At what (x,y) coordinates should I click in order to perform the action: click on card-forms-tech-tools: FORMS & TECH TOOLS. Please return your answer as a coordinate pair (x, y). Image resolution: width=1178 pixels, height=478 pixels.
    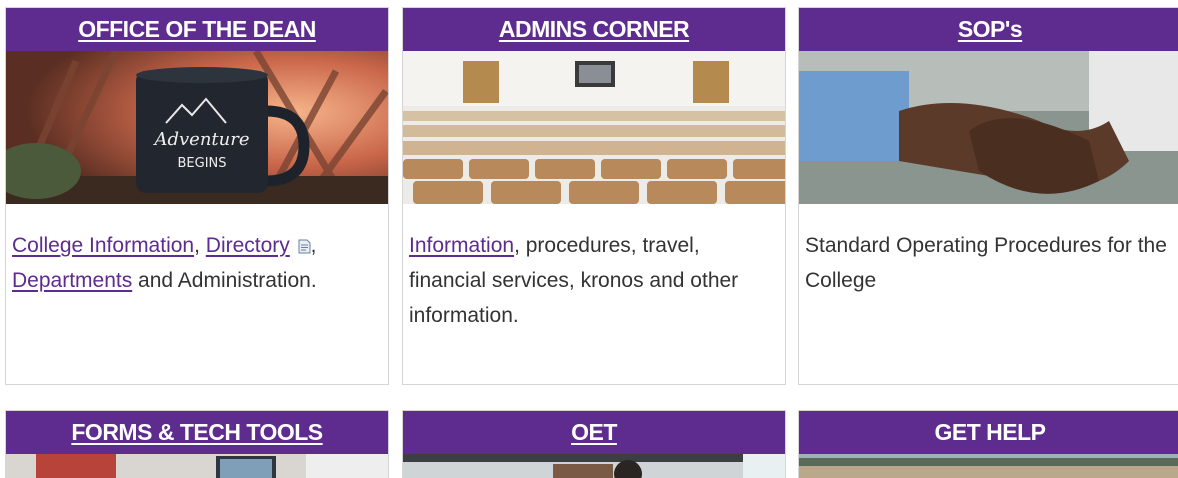
    Looking at the image, I should click on (197, 444).